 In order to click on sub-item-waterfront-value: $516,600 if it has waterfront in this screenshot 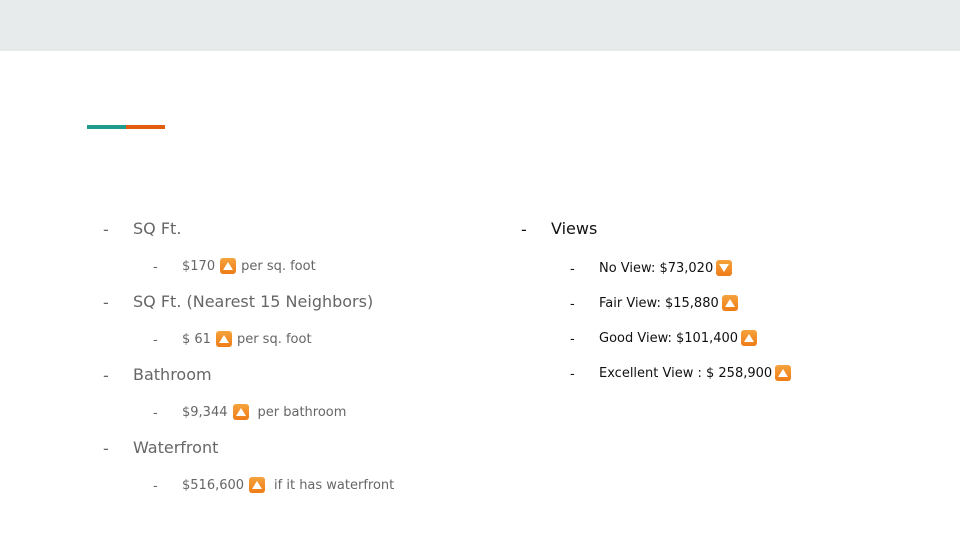, I will do `click(288, 485)`.